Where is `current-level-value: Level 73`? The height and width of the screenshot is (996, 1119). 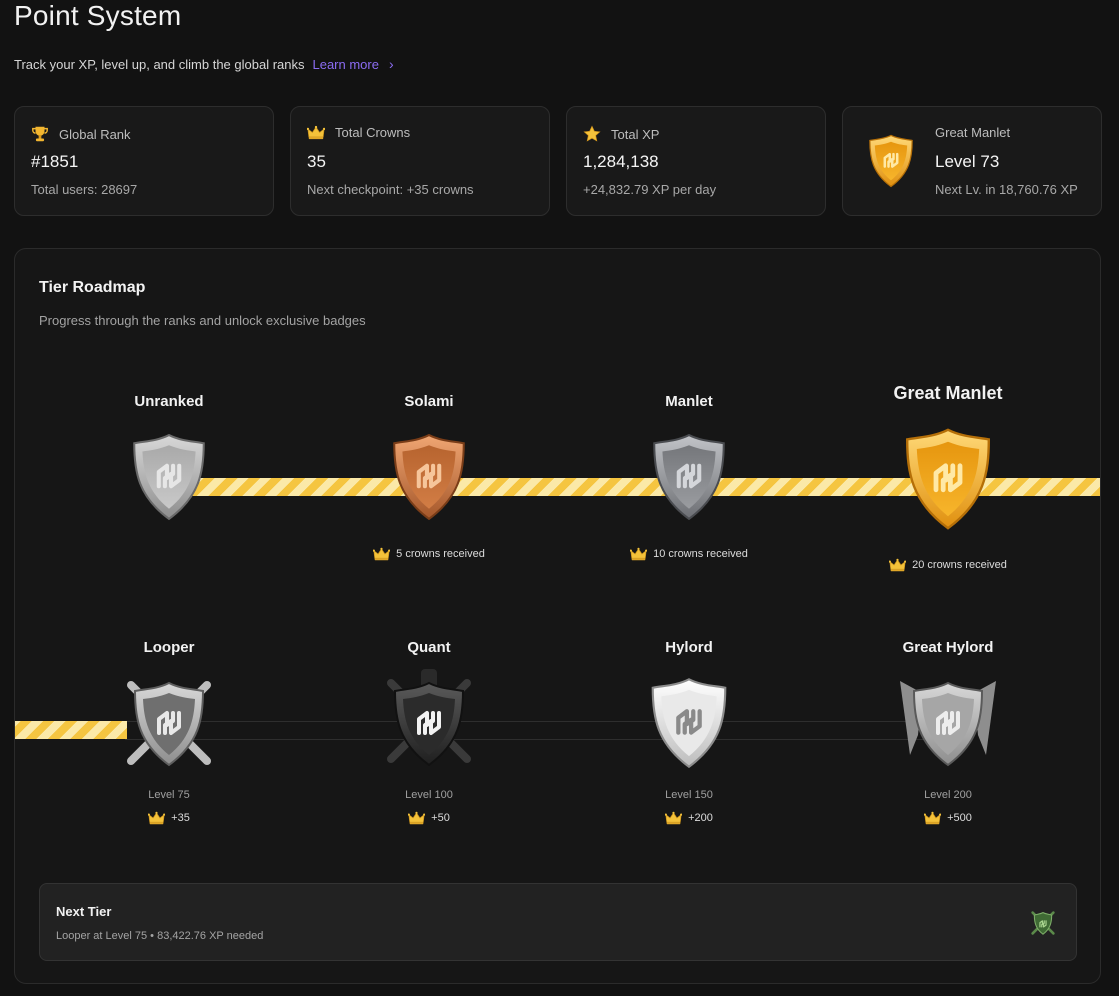 current-level-value: Level 73 is located at coordinates (967, 161).